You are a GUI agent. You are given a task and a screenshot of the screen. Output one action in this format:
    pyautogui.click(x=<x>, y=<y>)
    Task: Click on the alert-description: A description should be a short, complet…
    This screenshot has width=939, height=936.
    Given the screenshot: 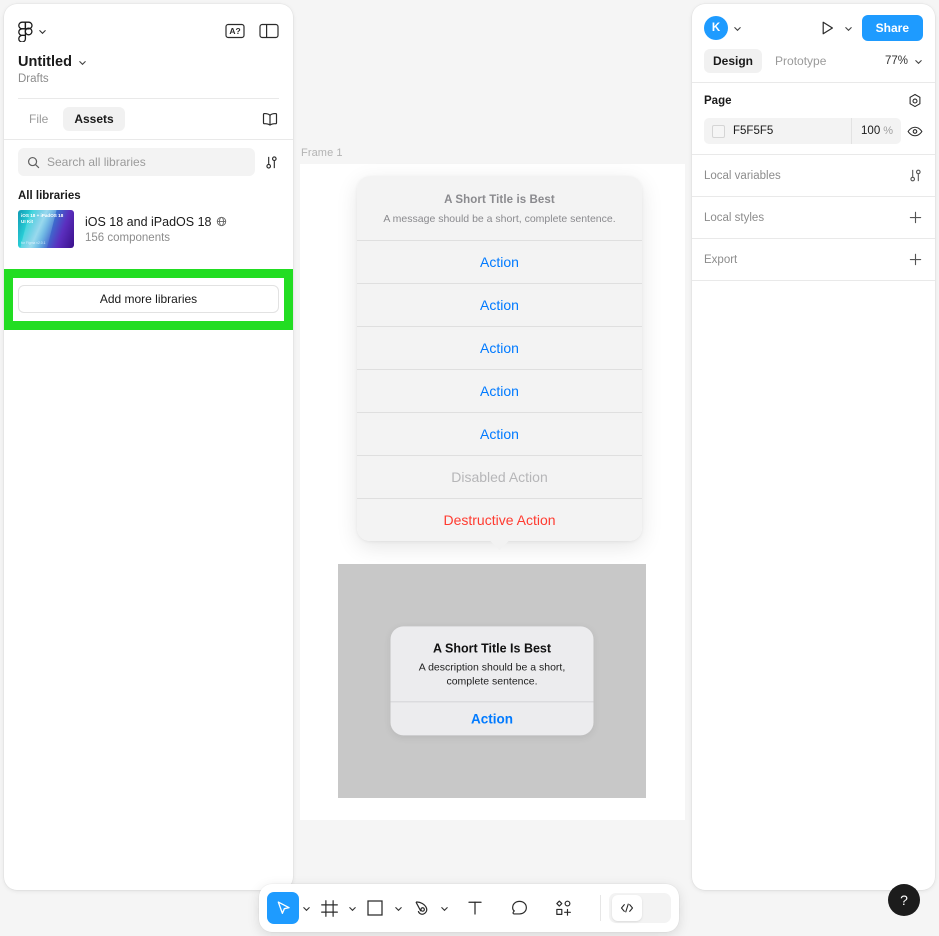 What is the action you would take?
    pyautogui.click(x=492, y=674)
    